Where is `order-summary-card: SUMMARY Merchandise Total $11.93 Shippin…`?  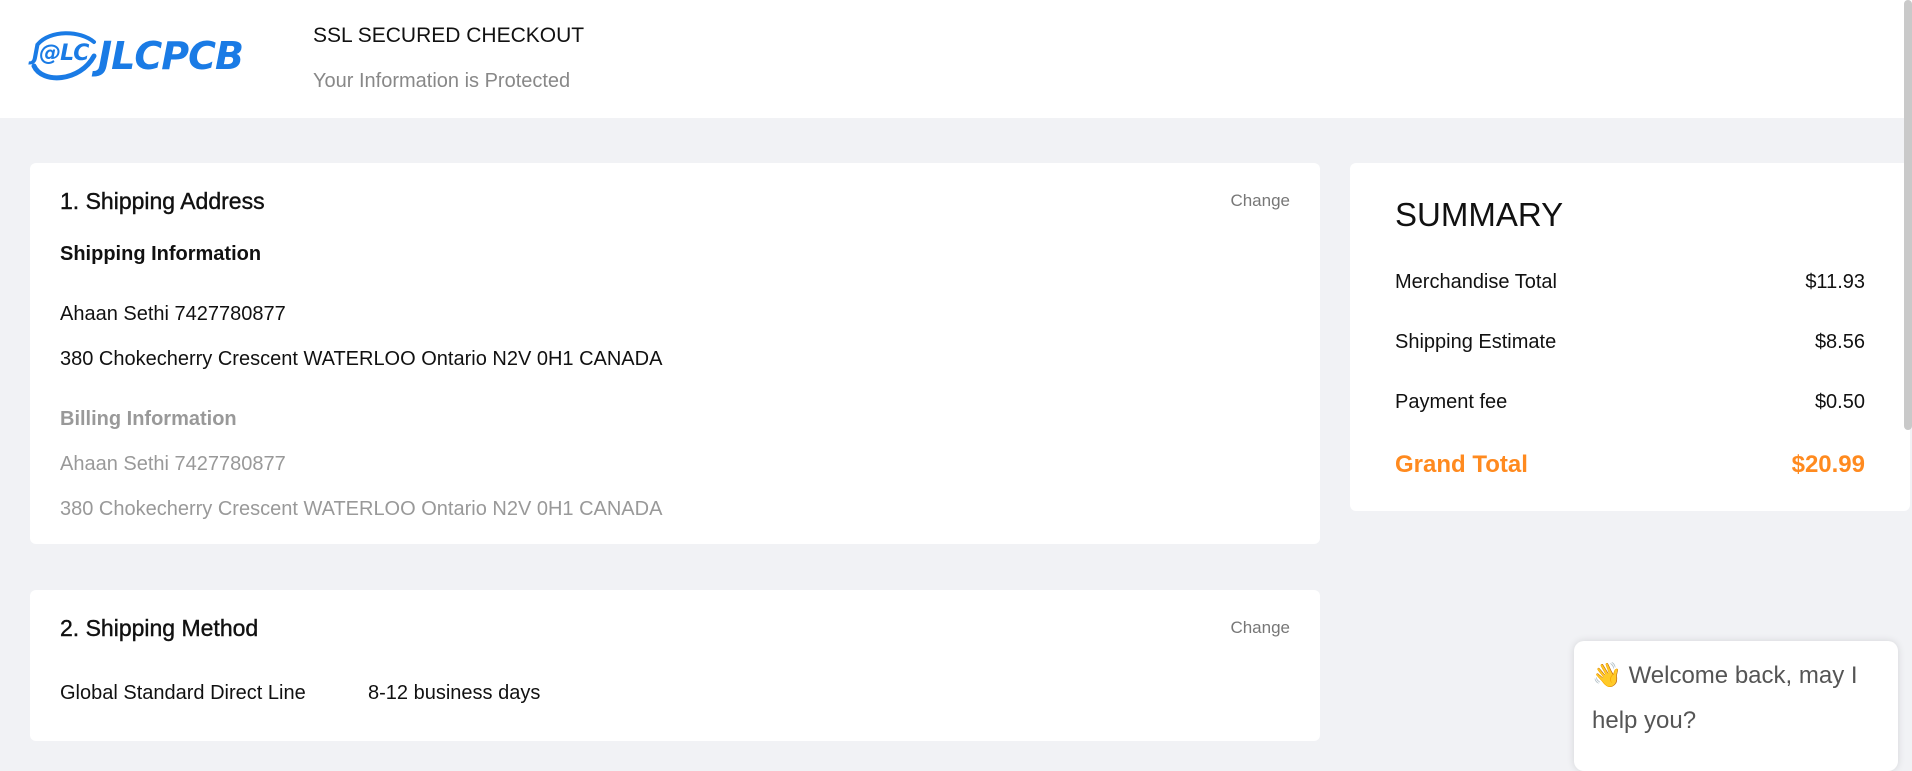
order-summary-card: SUMMARY Merchandise Total $11.93 Shippin… is located at coordinates (1630, 337).